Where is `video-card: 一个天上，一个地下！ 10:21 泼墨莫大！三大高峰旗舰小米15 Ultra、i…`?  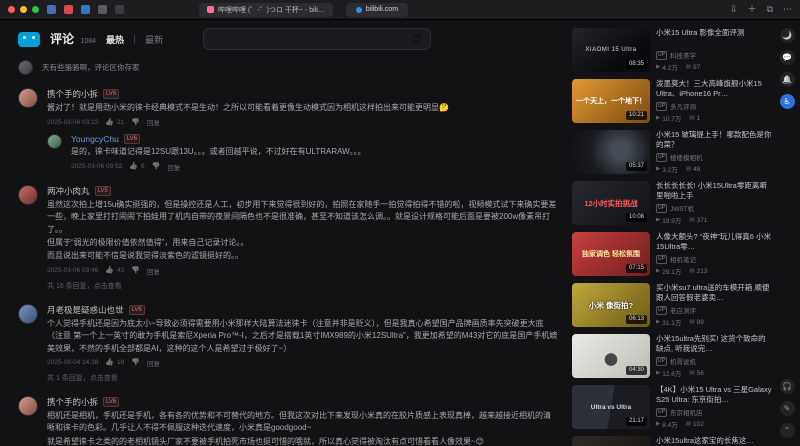 video-card: 一个天上，一个地下！ 10:21 泼墨莫大！三大高峰旗舰小米15 Ultra、i… is located at coordinates (672, 101).